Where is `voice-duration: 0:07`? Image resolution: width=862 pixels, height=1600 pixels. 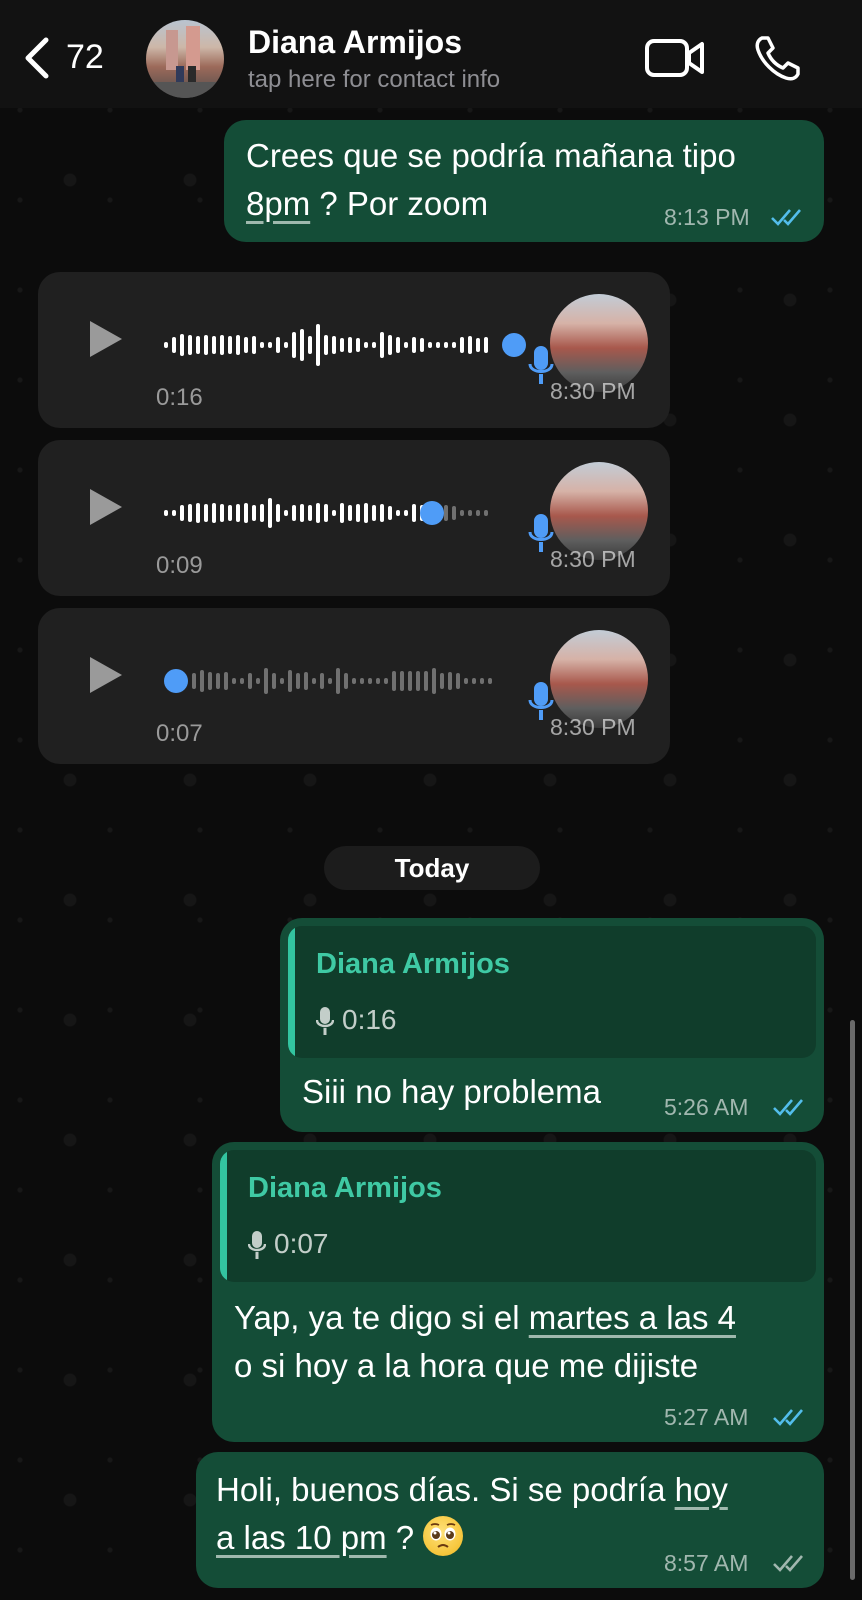 voice-duration: 0:07 is located at coordinates (179, 733).